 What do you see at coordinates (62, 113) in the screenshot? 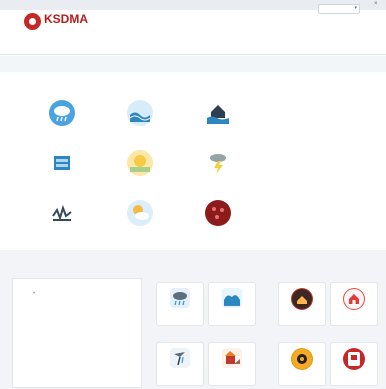
I see `rain-cloud-icon` at bounding box center [62, 113].